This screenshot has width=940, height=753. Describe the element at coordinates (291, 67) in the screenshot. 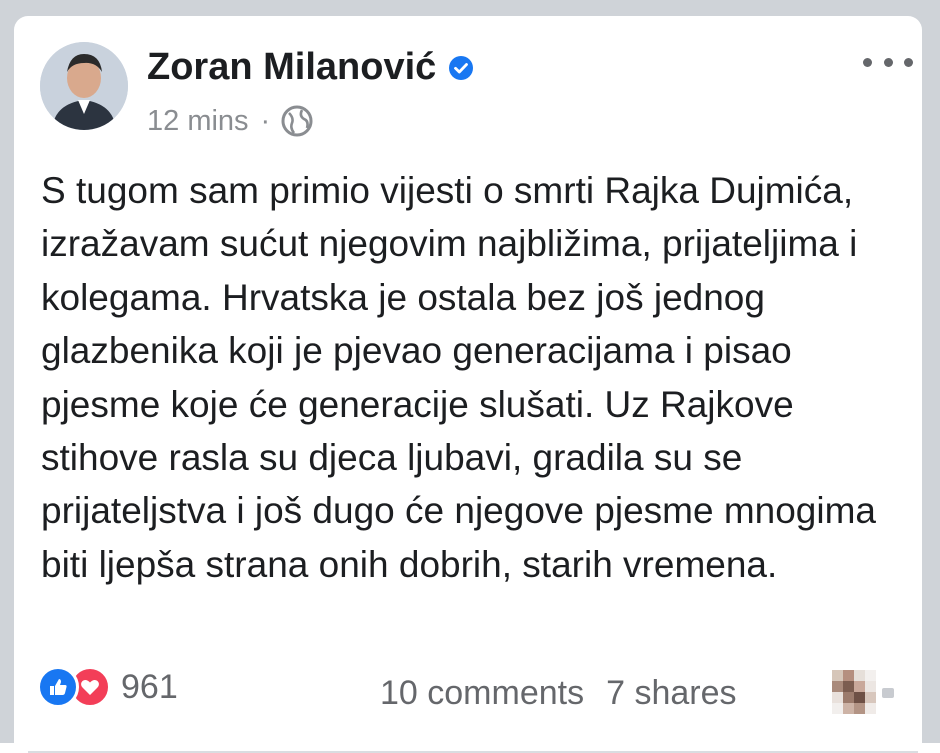

I see `author-name: Zoran Milanović` at that location.